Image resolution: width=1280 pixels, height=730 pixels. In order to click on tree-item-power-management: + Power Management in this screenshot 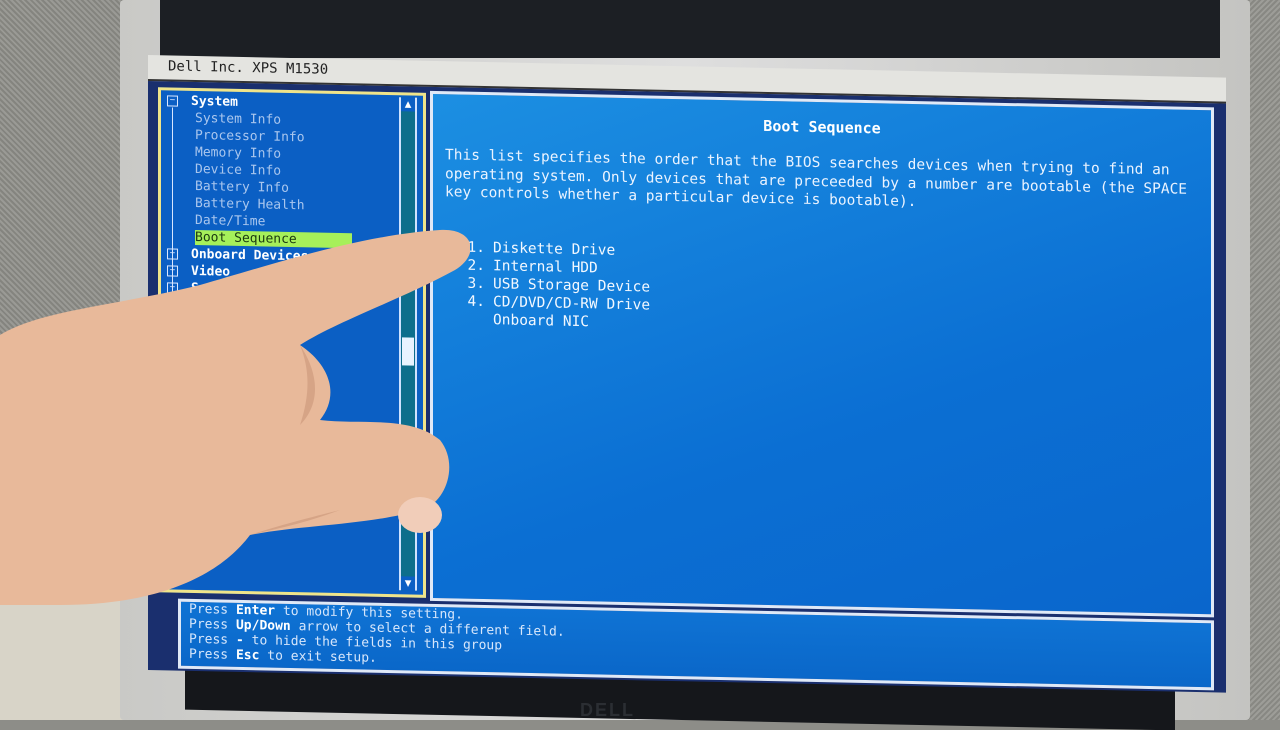, I will do `click(280, 324)`.